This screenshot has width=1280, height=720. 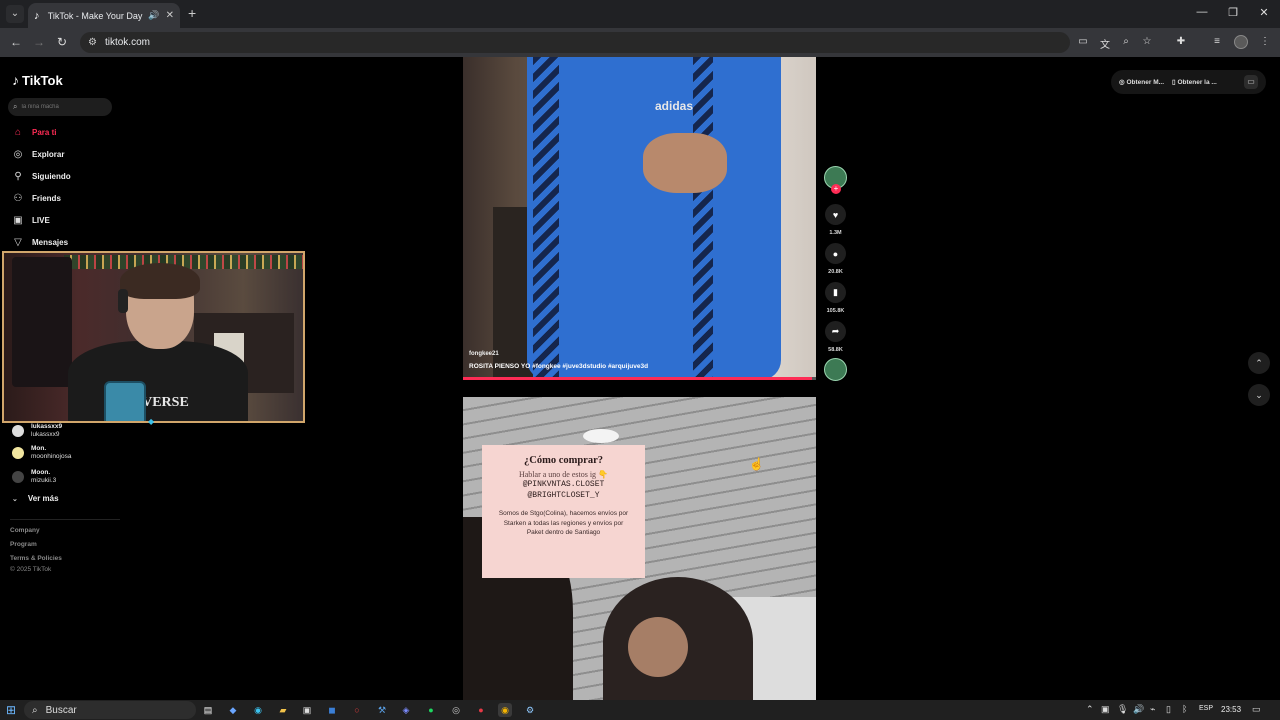 What do you see at coordinates (1202, 12) in the screenshot?
I see `minimize-icon: —` at bounding box center [1202, 12].